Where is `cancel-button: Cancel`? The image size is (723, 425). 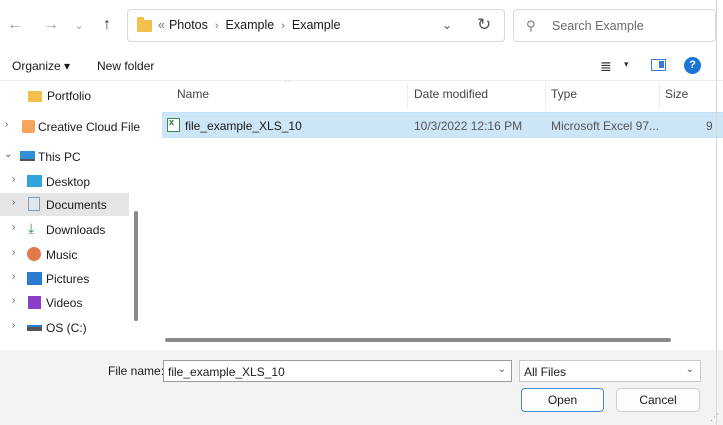 cancel-button: Cancel is located at coordinates (658, 400).